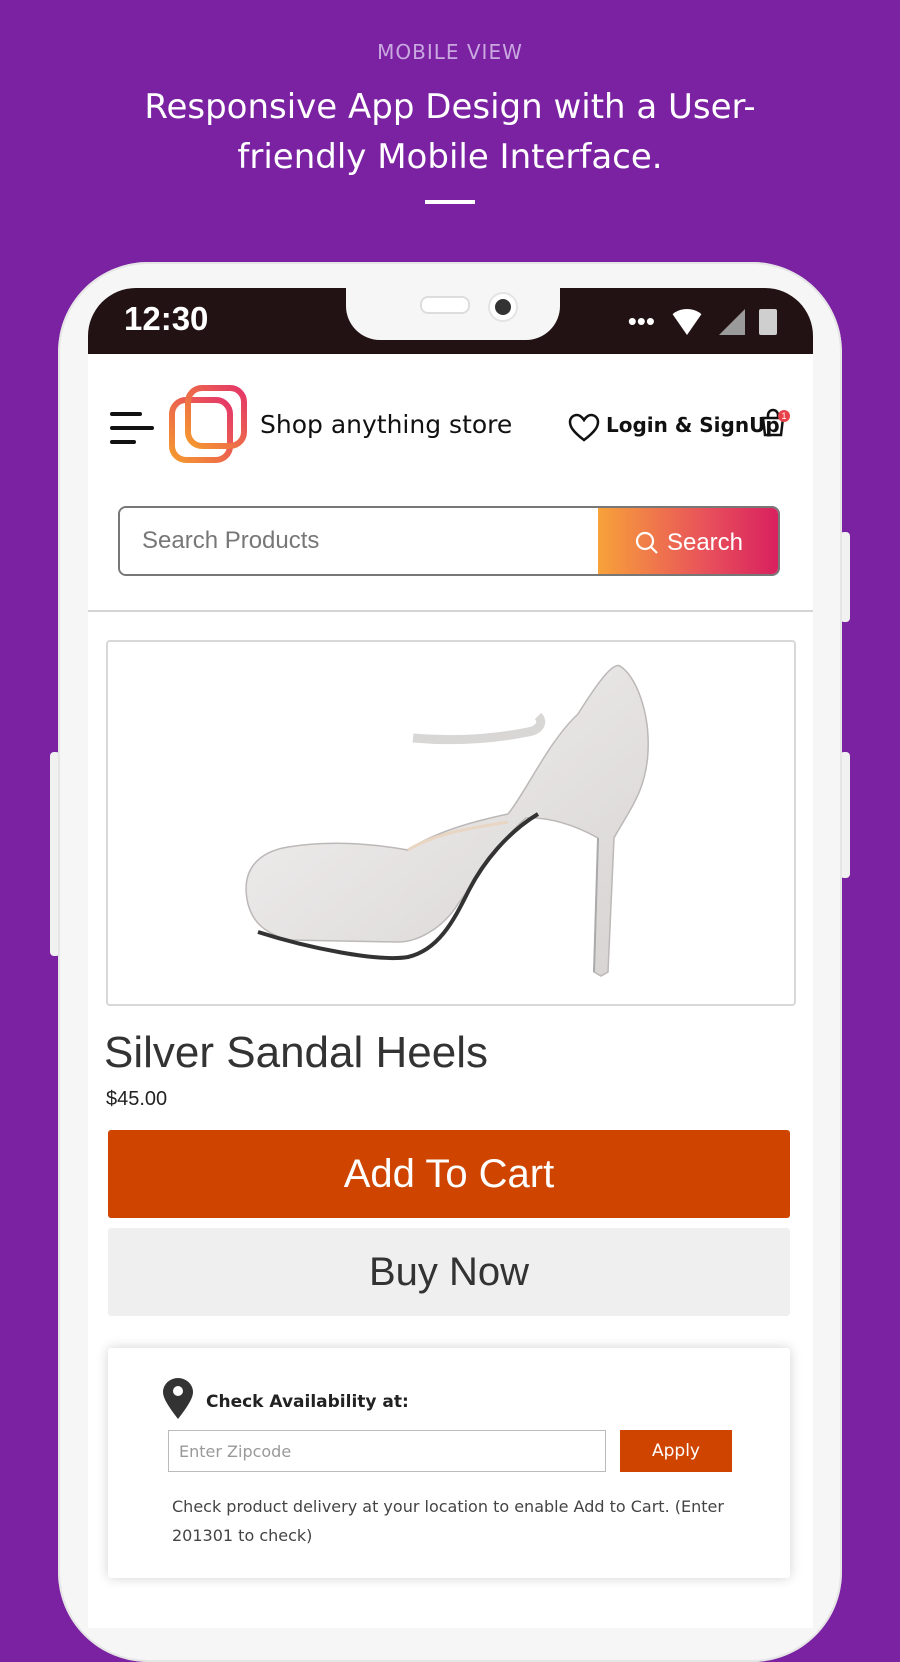 Image resolution: width=900 pixels, height=1662 pixels. I want to click on status-time: 12:30, so click(166, 318).